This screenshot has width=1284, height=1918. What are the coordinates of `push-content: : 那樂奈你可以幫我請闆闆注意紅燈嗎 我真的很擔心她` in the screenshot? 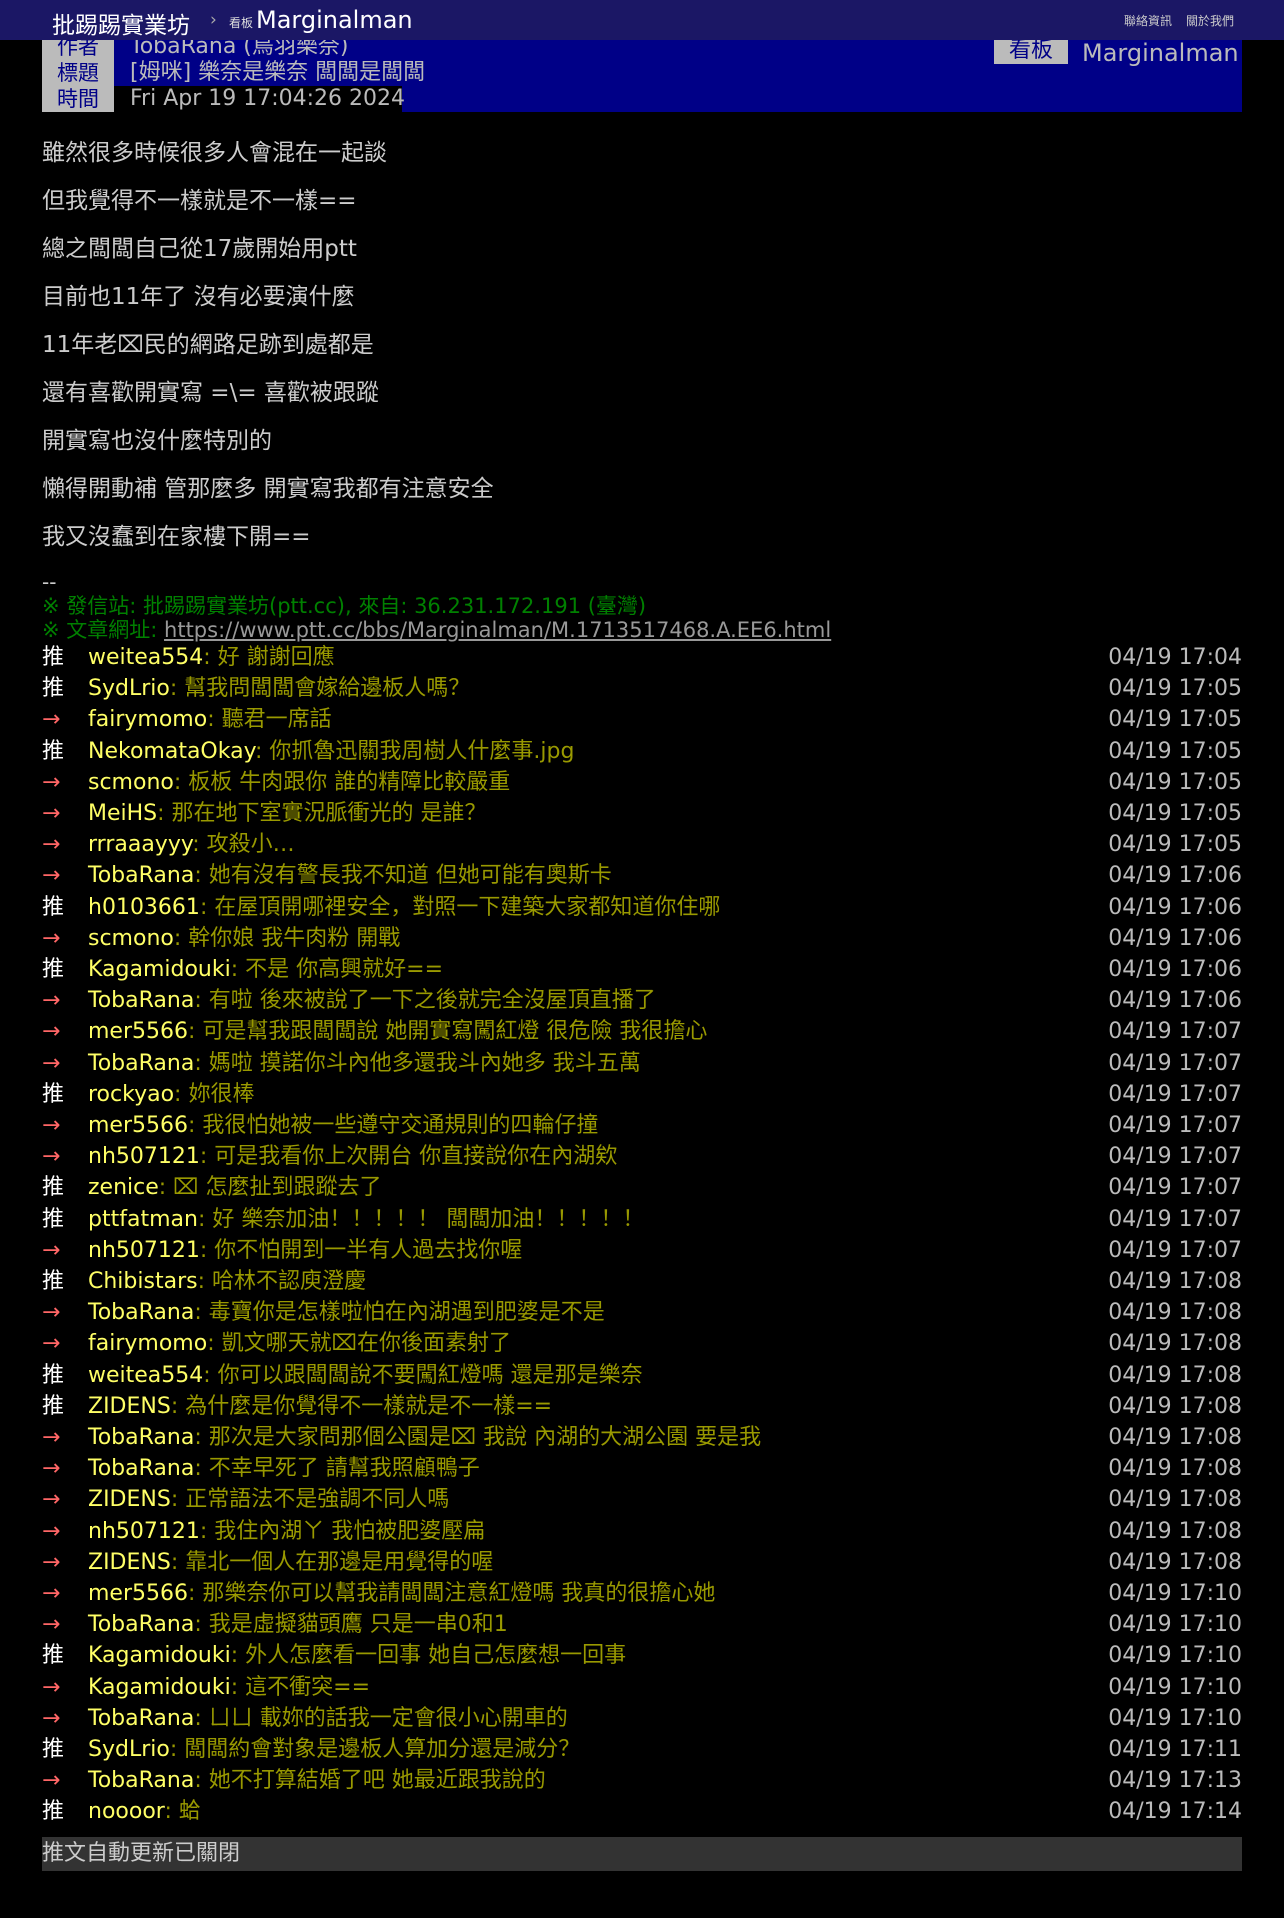 It's located at (452, 1593).